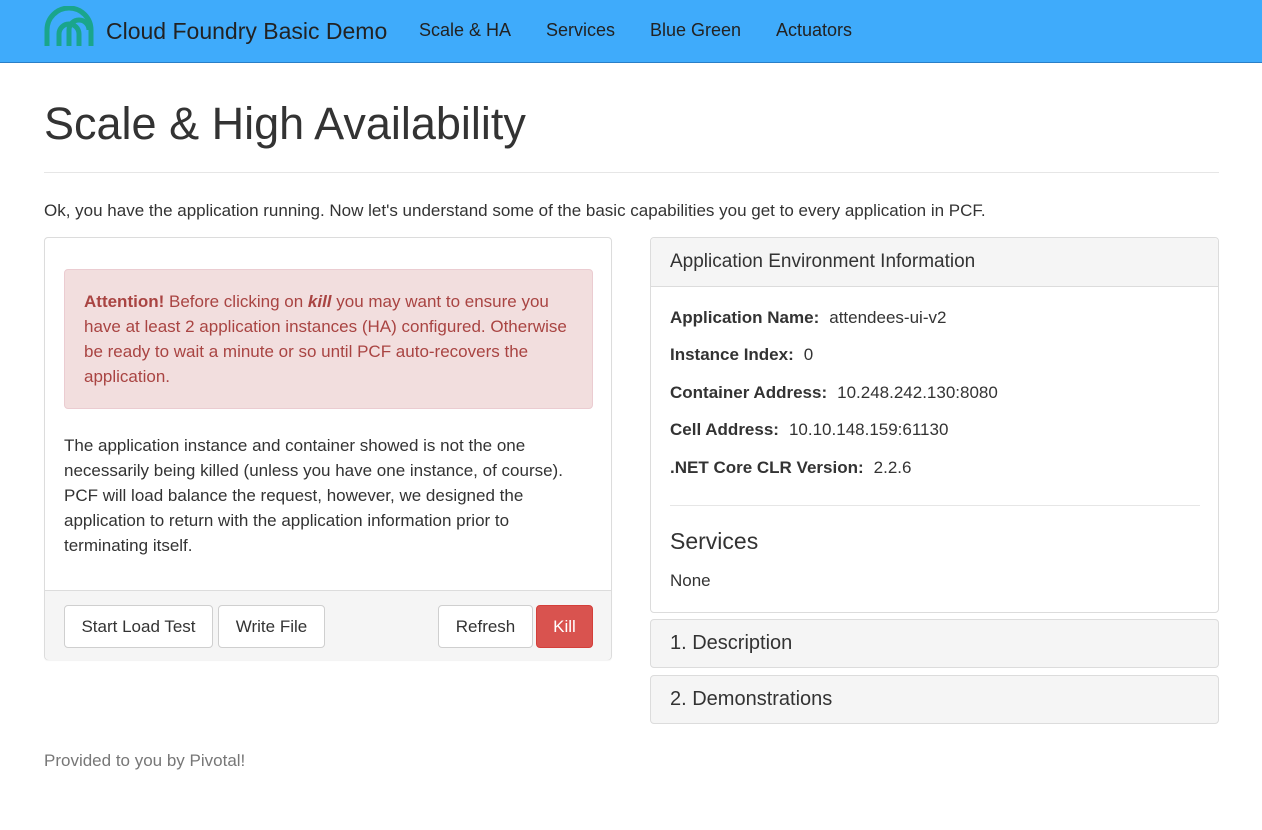  I want to click on info-label: .NET Core CLR Version:, so click(767, 467).